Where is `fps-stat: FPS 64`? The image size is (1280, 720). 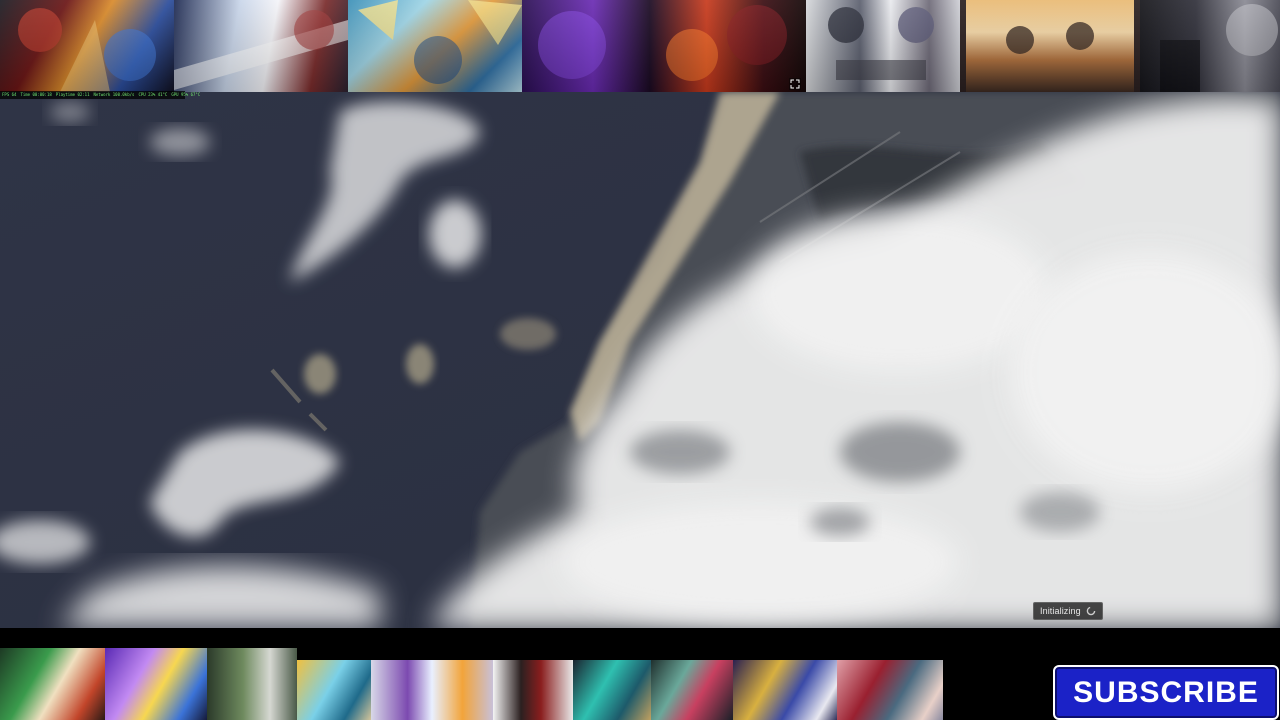 fps-stat: FPS 64 is located at coordinates (9, 94).